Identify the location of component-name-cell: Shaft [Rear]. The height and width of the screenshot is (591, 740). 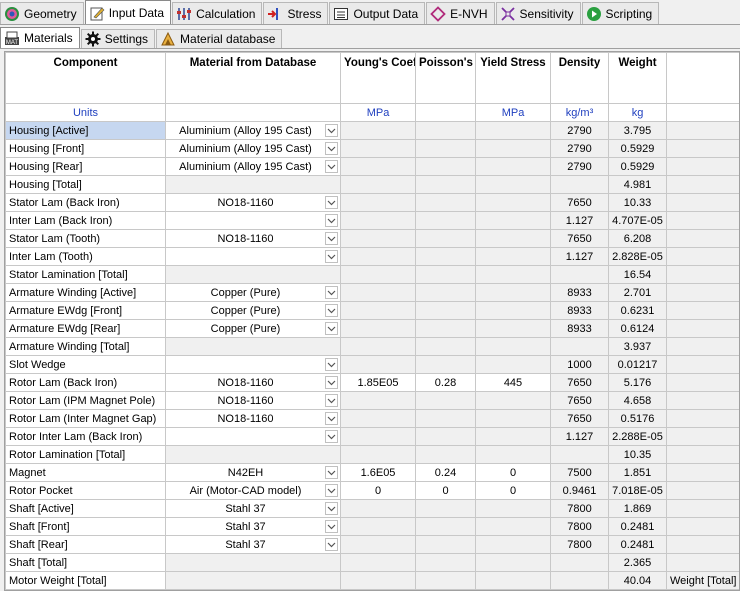
(85, 544).